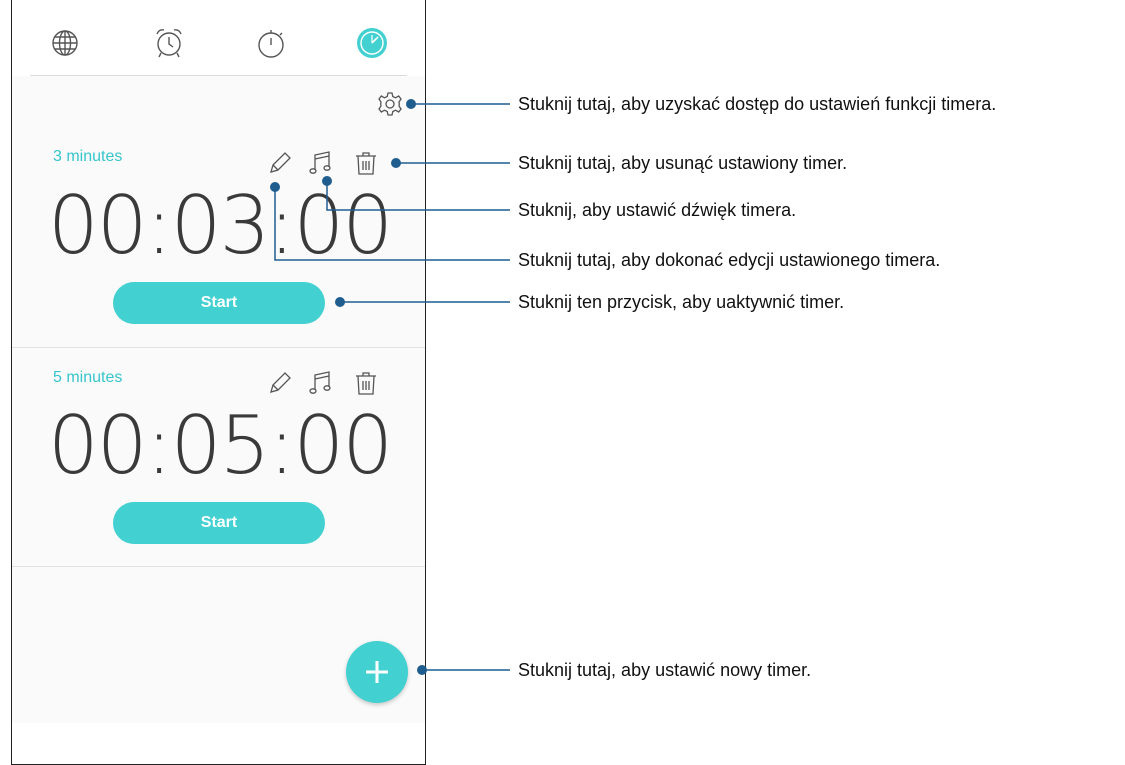 This screenshot has height=765, width=1125. Describe the element at coordinates (657, 210) in the screenshot. I see `callout-sound: Stuknij, aby ustawić dźwięk timera.` at that location.